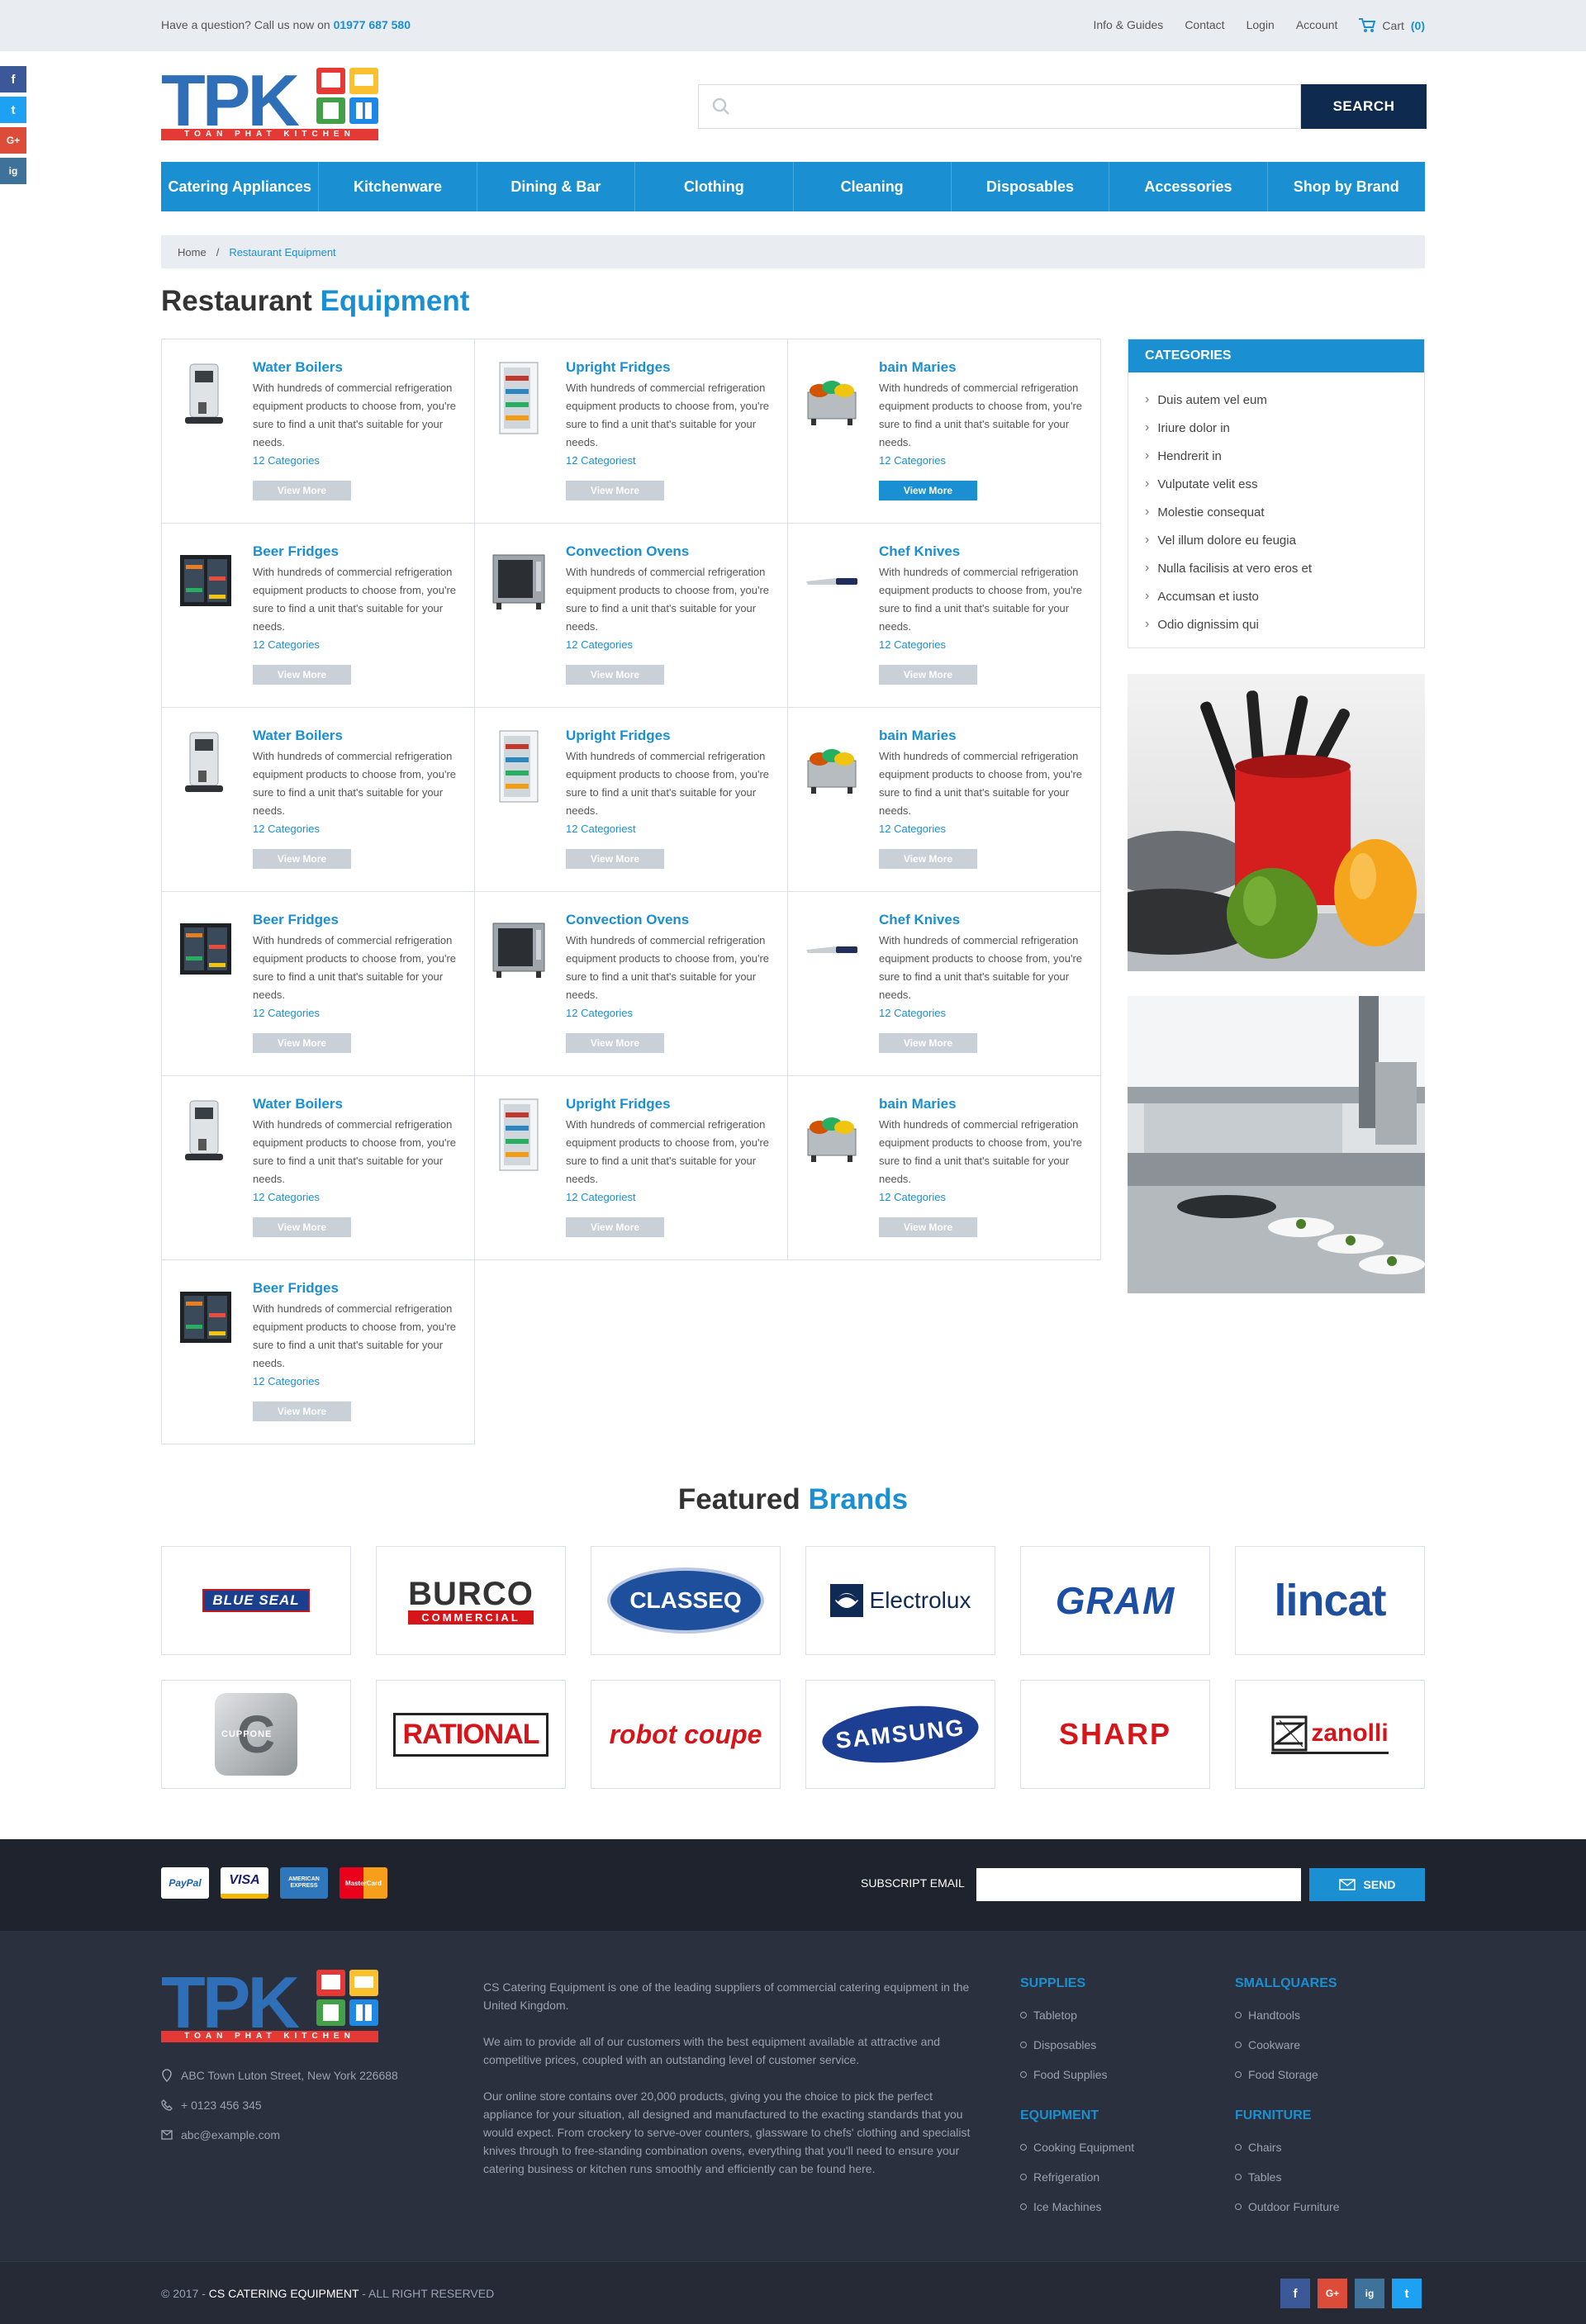 This screenshot has width=1586, height=2324. Describe the element at coordinates (714, 186) in the screenshot. I see `nav-clothing: Clothing` at that location.